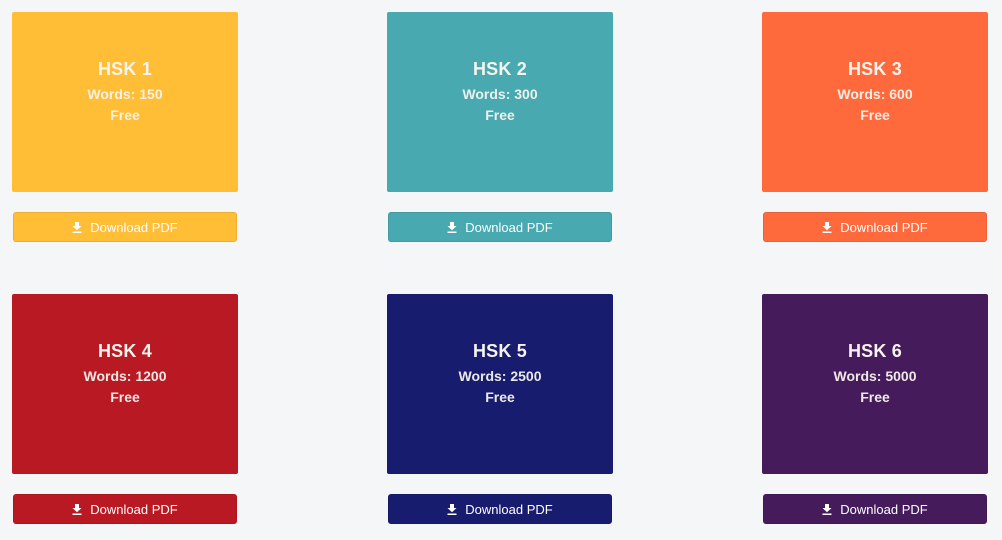  What do you see at coordinates (499, 351) in the screenshot?
I see `level-title: HSK 5` at bounding box center [499, 351].